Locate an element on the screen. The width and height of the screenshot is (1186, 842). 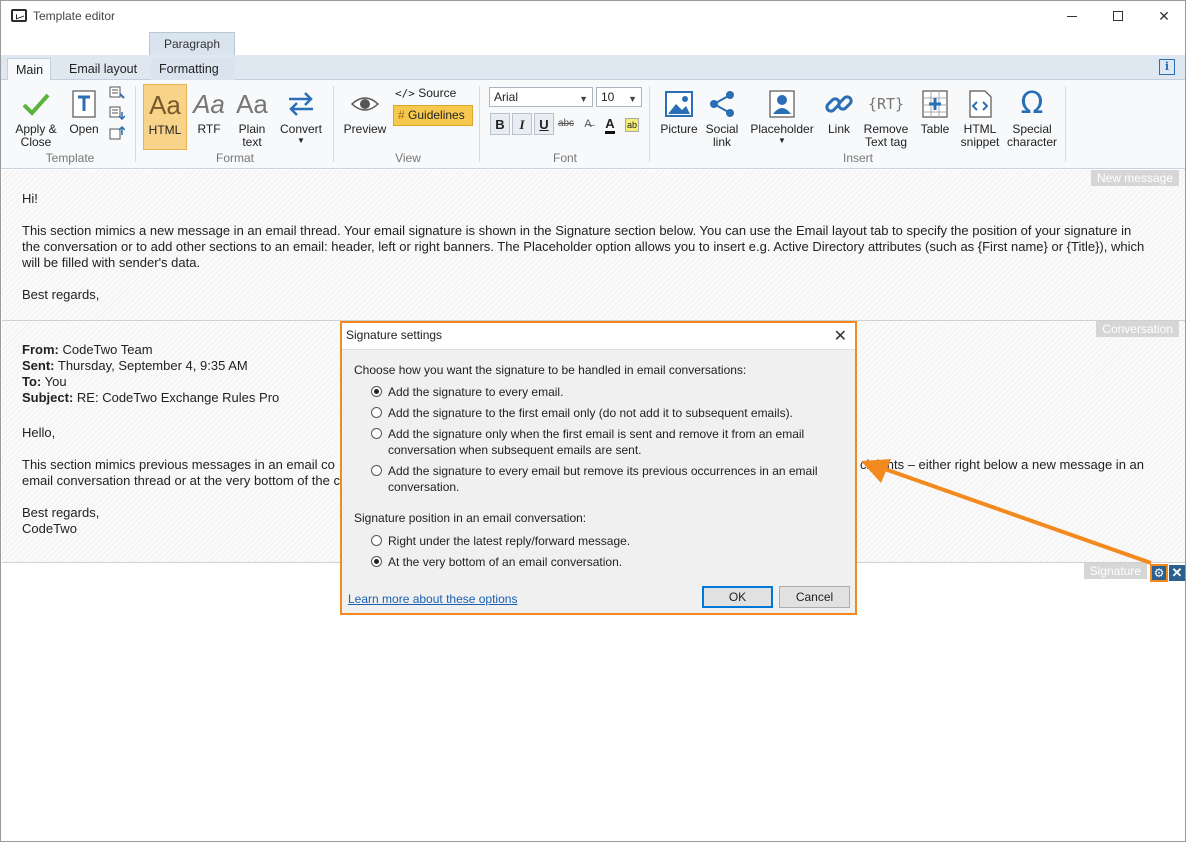
tab-formatting: Formatting is located at coordinates (193, 69).